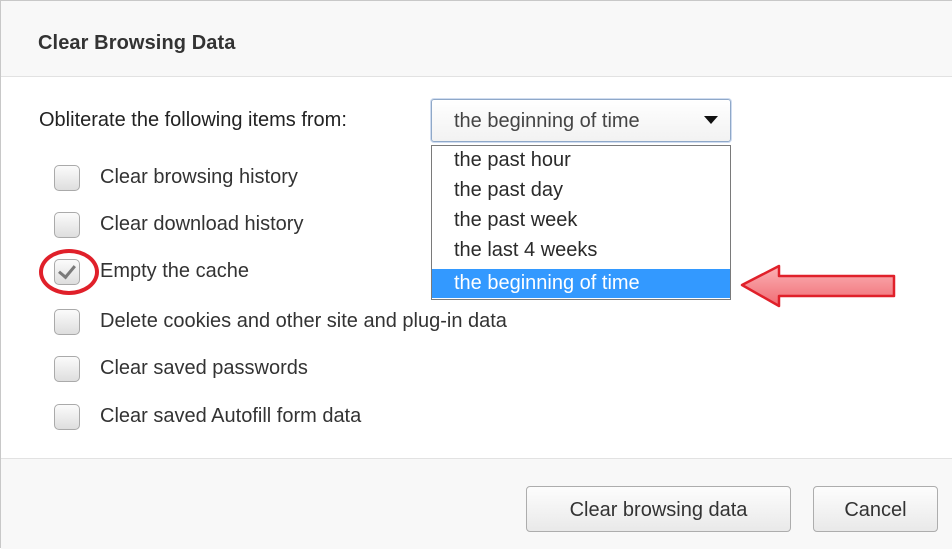 This screenshot has width=952, height=549. Describe the element at coordinates (711, 120) in the screenshot. I see `chevron-down-icon` at that location.